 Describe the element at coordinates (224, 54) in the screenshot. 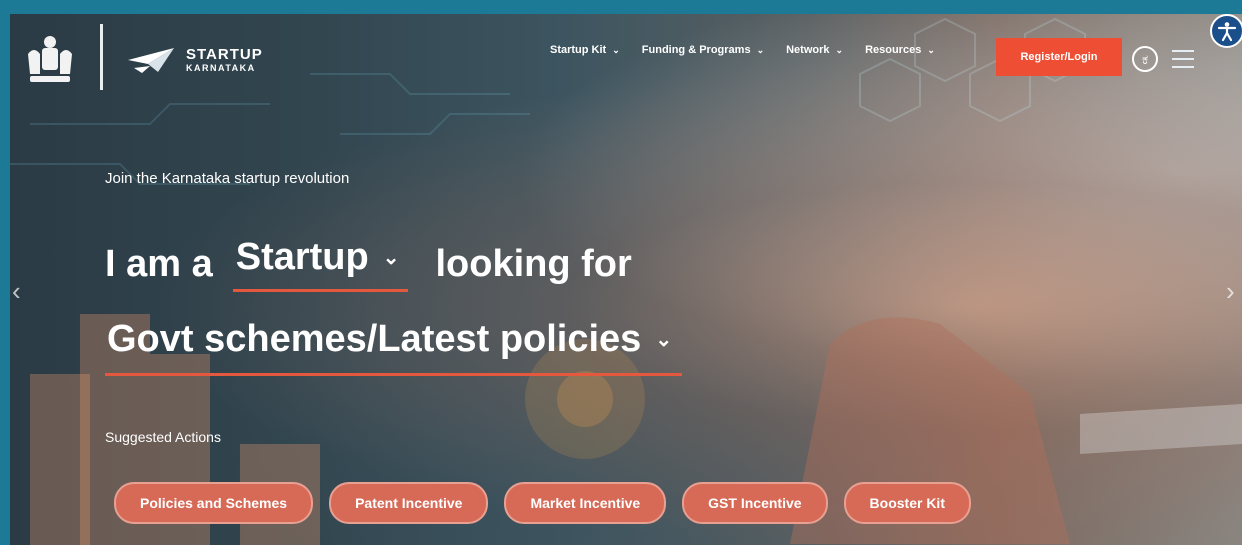

I see `logo-text-startup: STARTUP` at that location.